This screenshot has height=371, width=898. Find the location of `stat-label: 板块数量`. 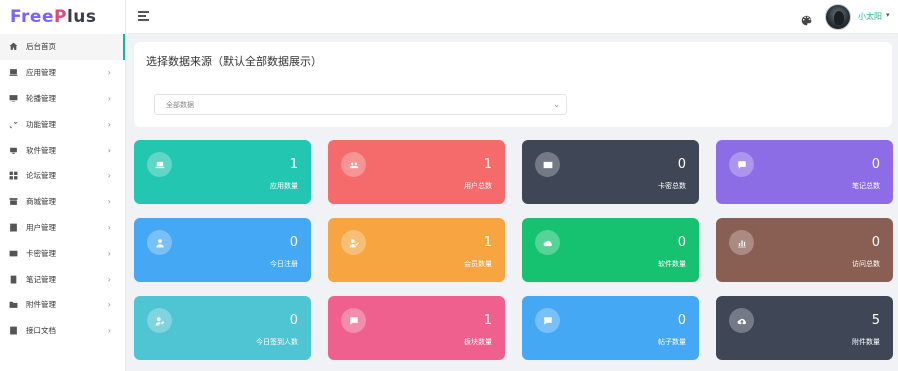

stat-label: 板块数量 is located at coordinates (478, 342).